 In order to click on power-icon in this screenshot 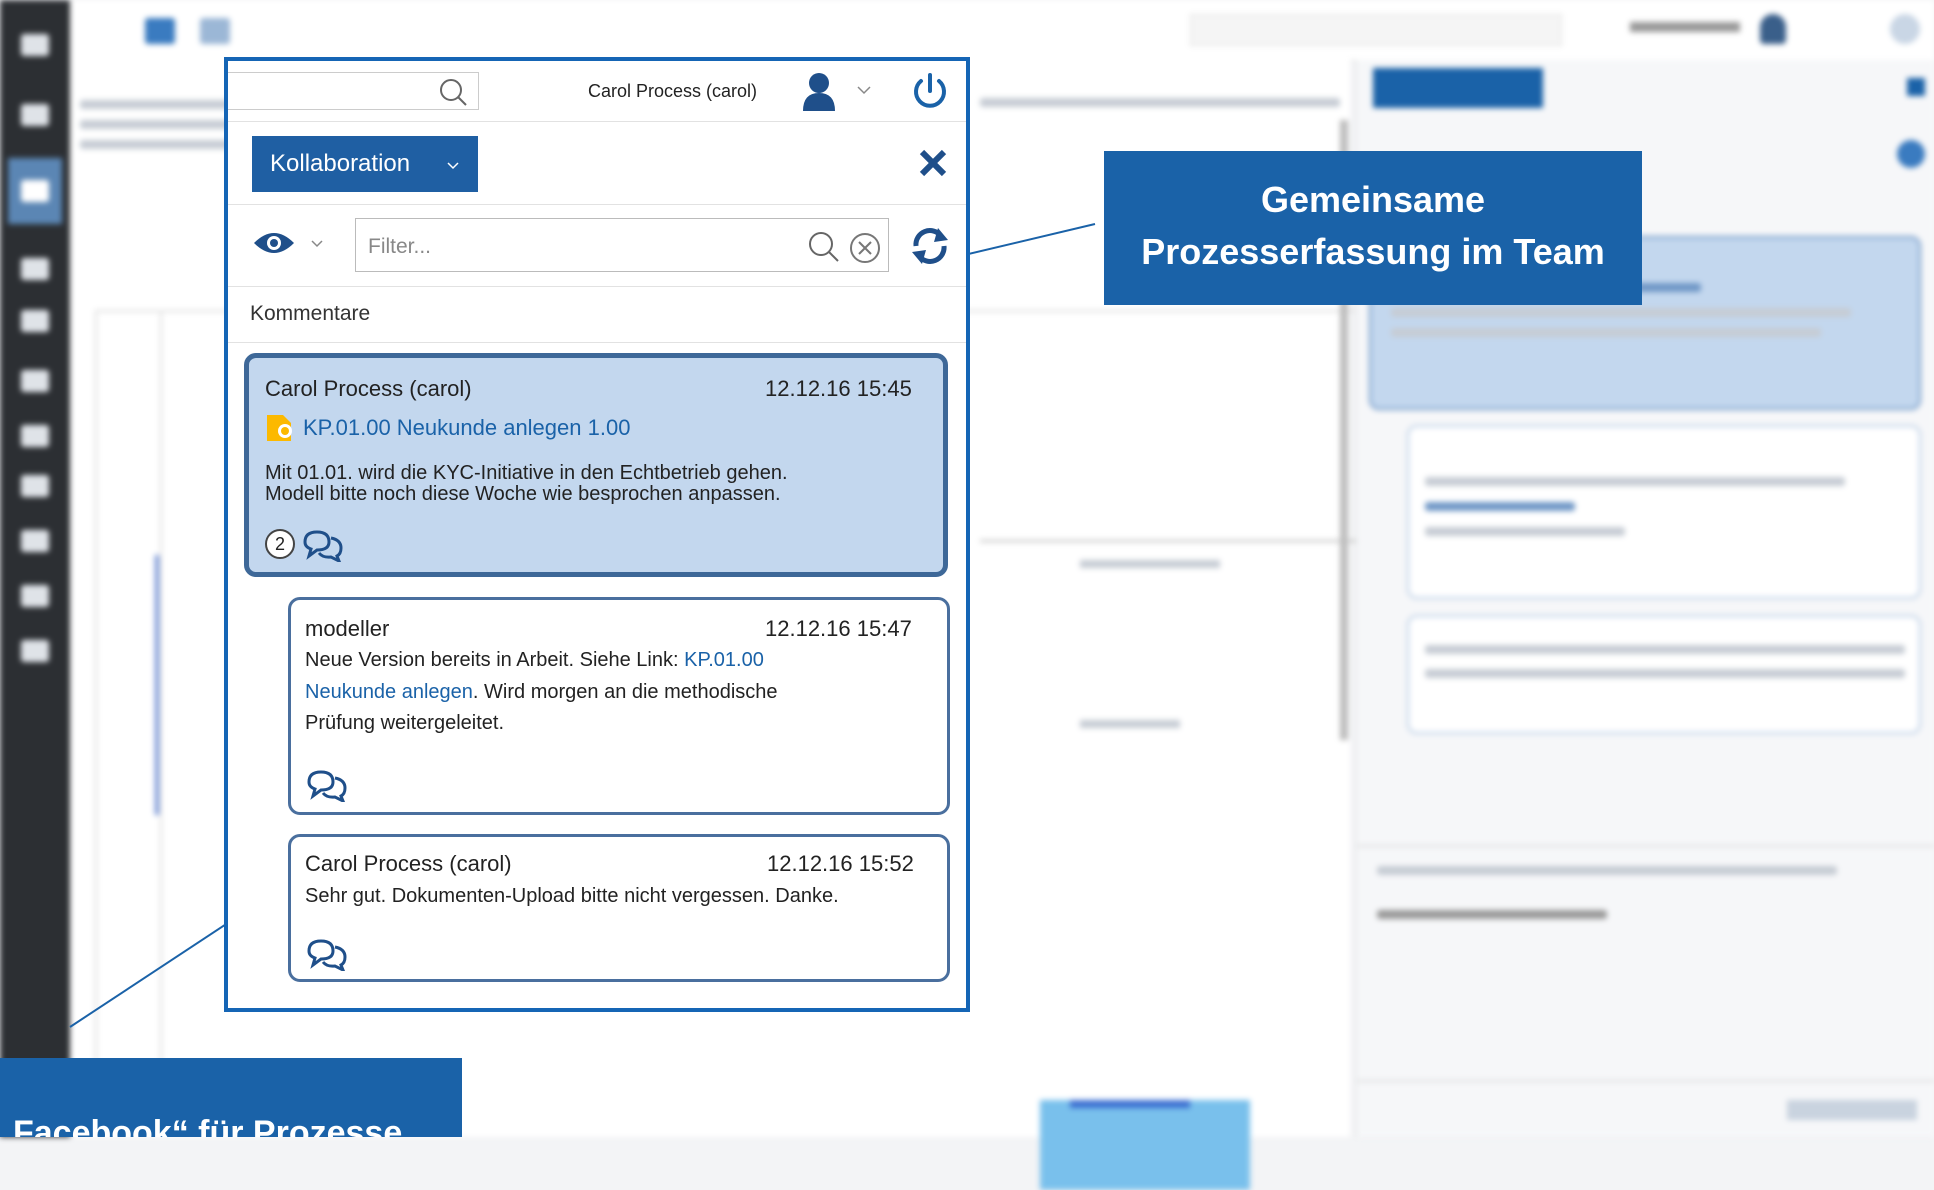, I will do `click(930, 91)`.